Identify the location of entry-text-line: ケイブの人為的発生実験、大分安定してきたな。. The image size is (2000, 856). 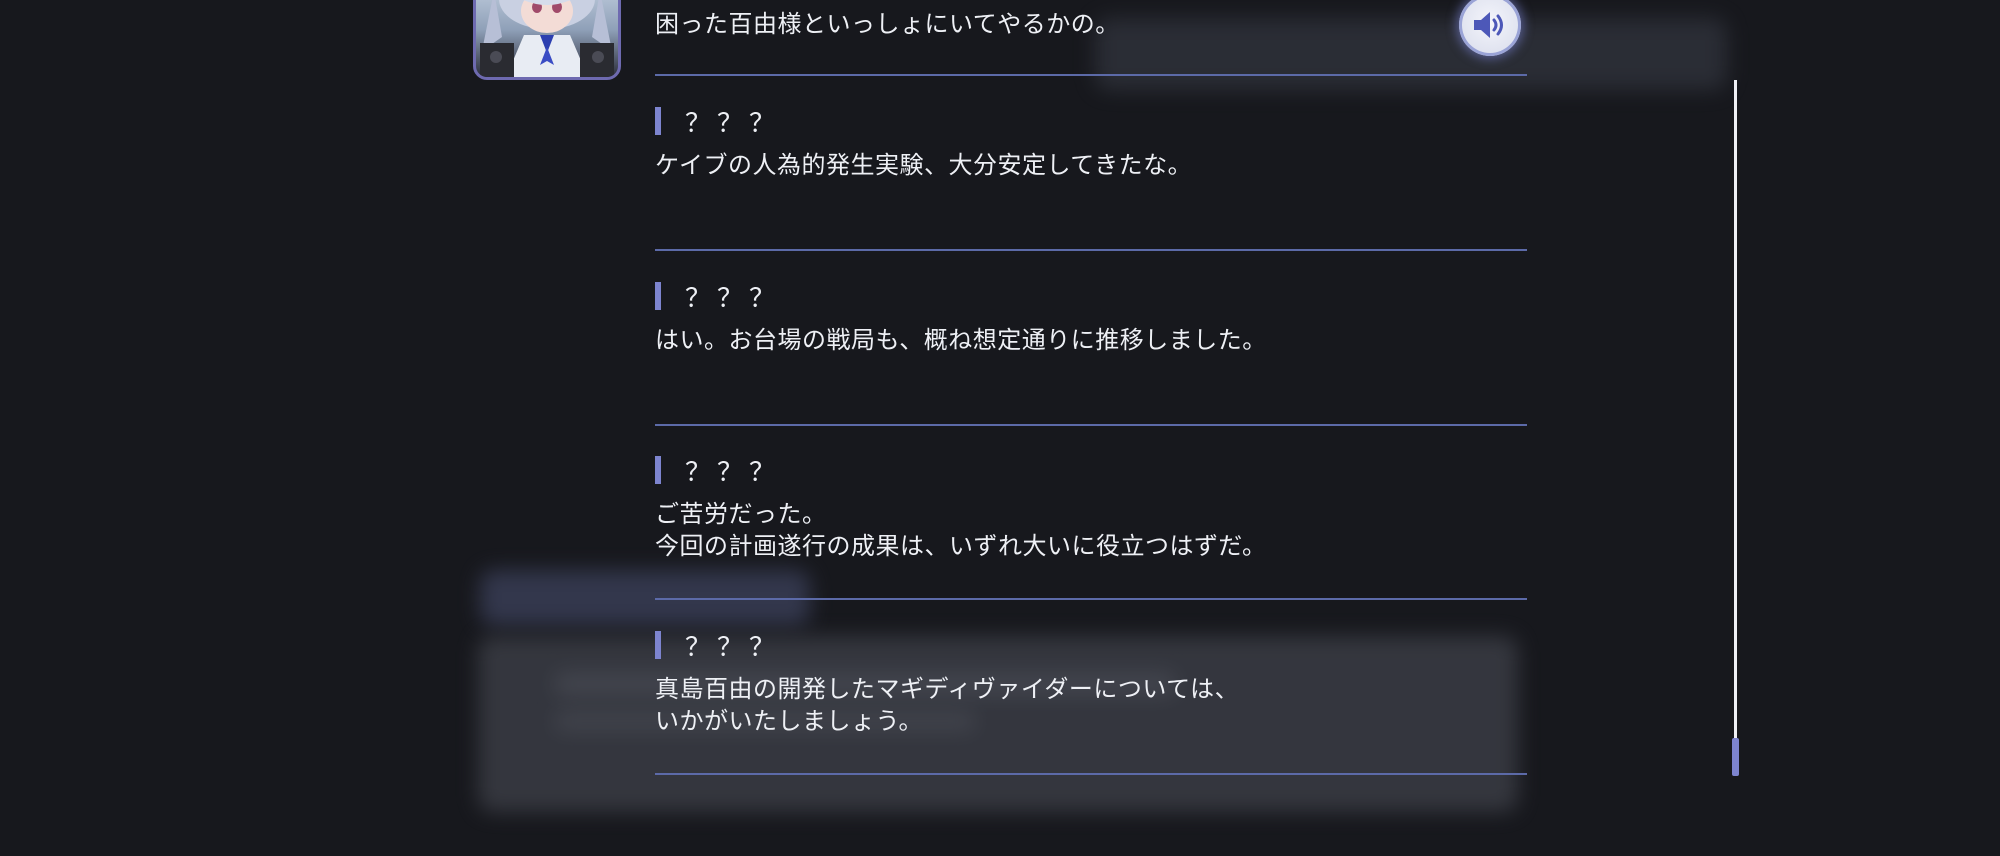
(924, 165).